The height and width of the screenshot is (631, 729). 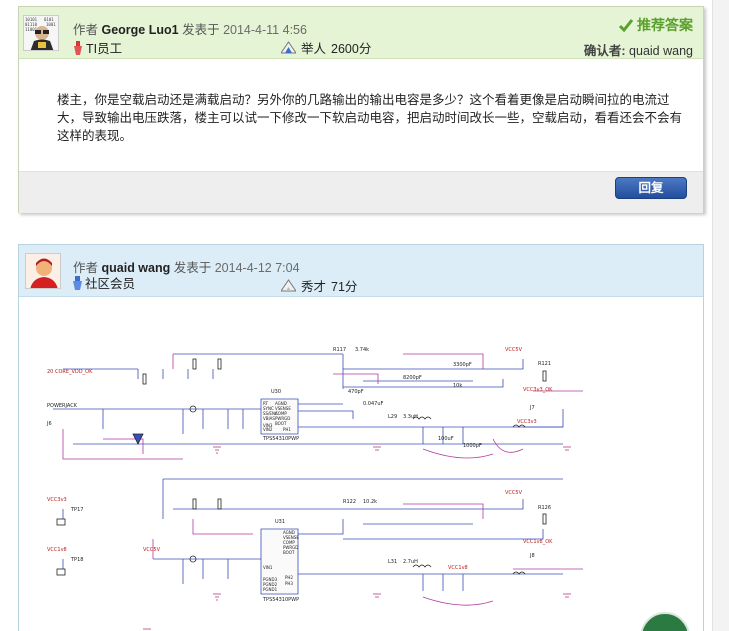 What do you see at coordinates (280, 439) in the screenshot?
I see `chip-label-1: TPS54310PWP` at bounding box center [280, 439].